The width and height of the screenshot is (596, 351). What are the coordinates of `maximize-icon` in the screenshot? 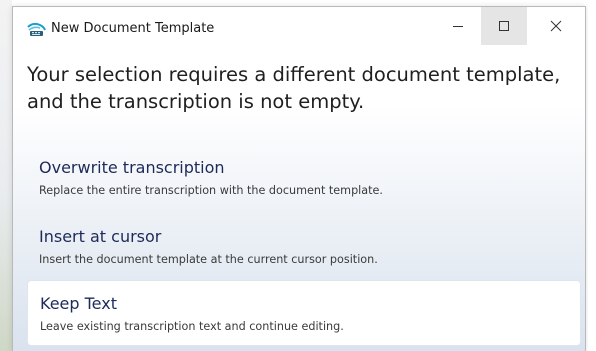 It's located at (504, 26).